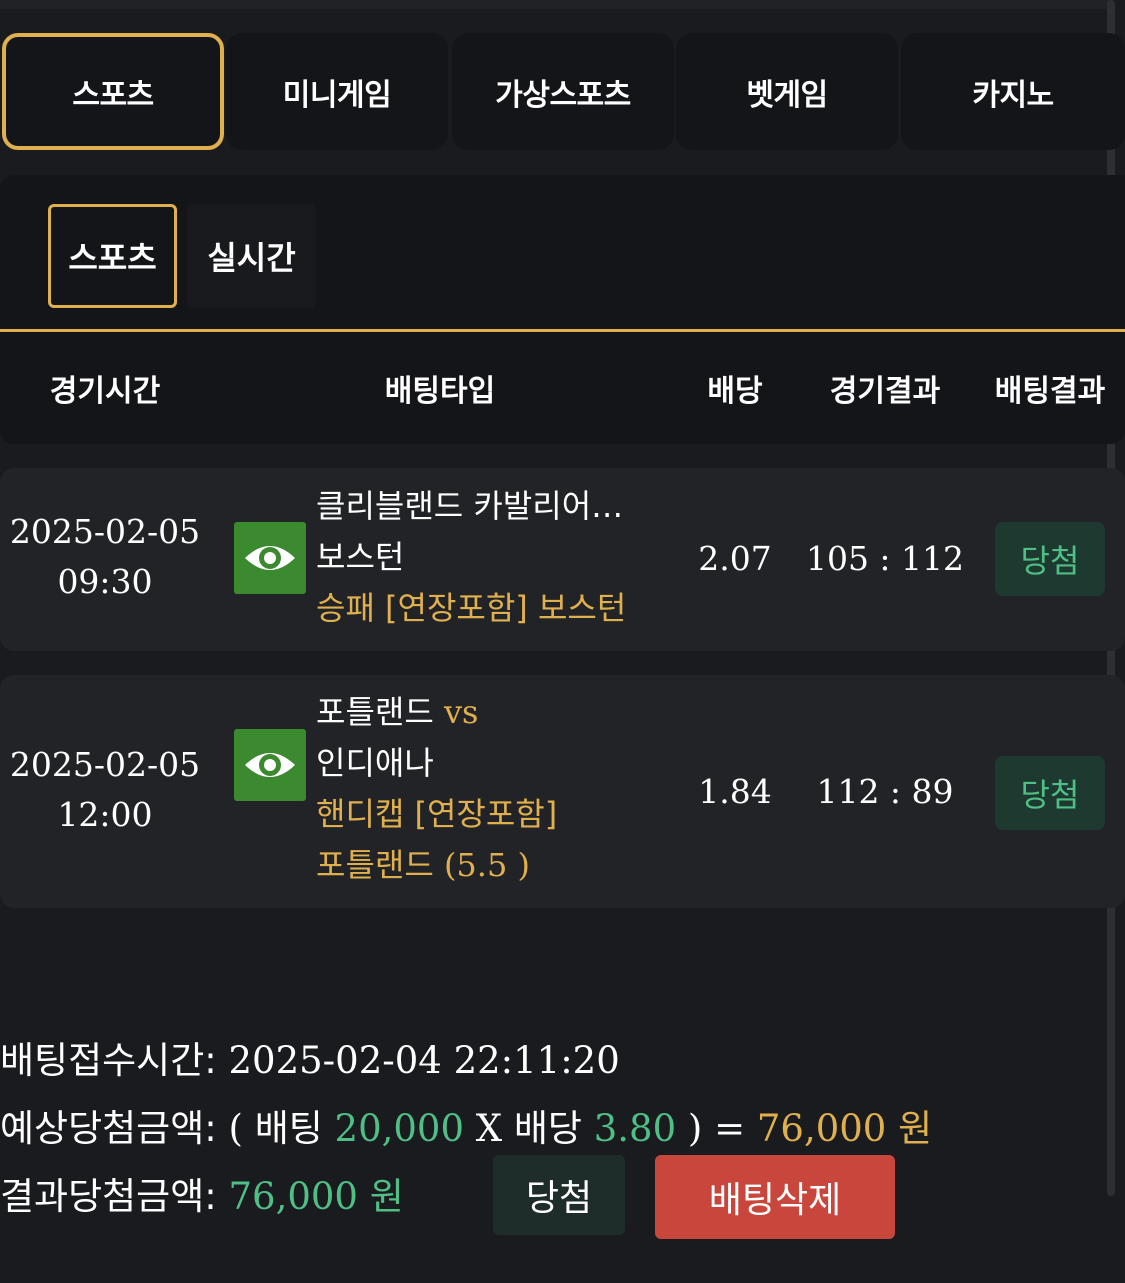 Image resolution: width=1125 pixels, height=1283 pixels. I want to click on expected-amount: 76,000 원, so click(844, 1128).